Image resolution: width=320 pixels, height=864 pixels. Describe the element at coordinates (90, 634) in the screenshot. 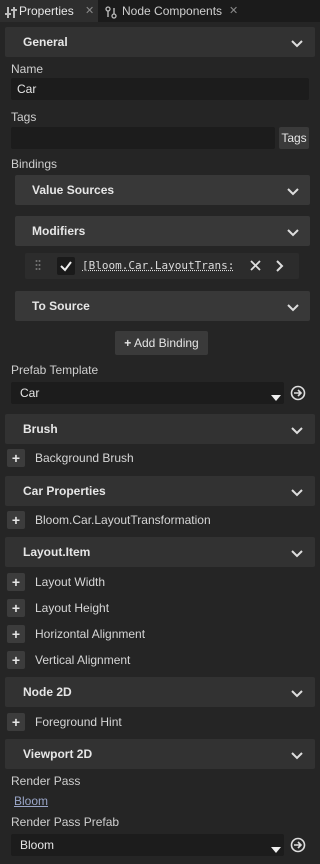

I see `property-label: Horizontal Alignment` at that location.